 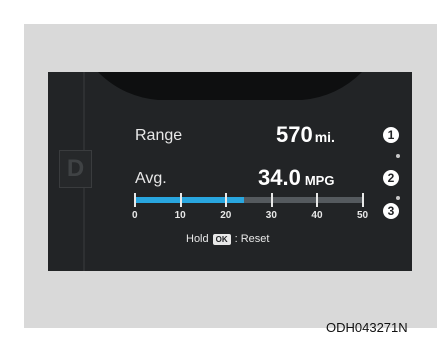 I want to click on top-arc, so click(x=230, y=86).